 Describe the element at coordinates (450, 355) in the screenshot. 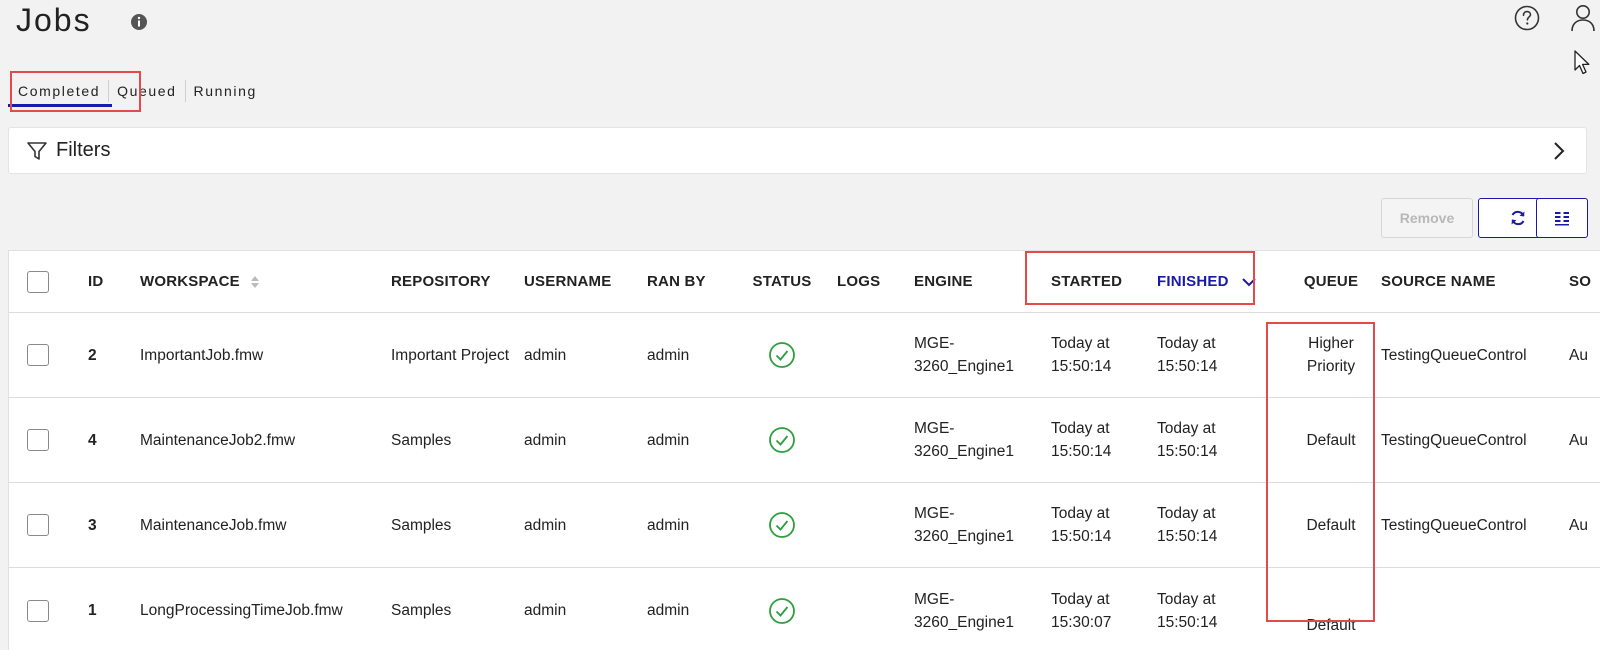

I see `repository-cell: Important Project` at that location.